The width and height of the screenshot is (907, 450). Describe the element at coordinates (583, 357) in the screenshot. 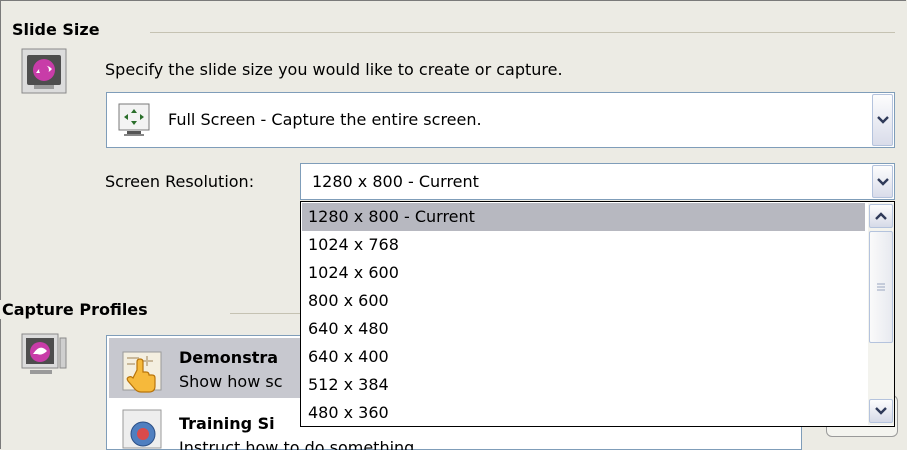

I see `resolution-option: 640 x 400` at that location.